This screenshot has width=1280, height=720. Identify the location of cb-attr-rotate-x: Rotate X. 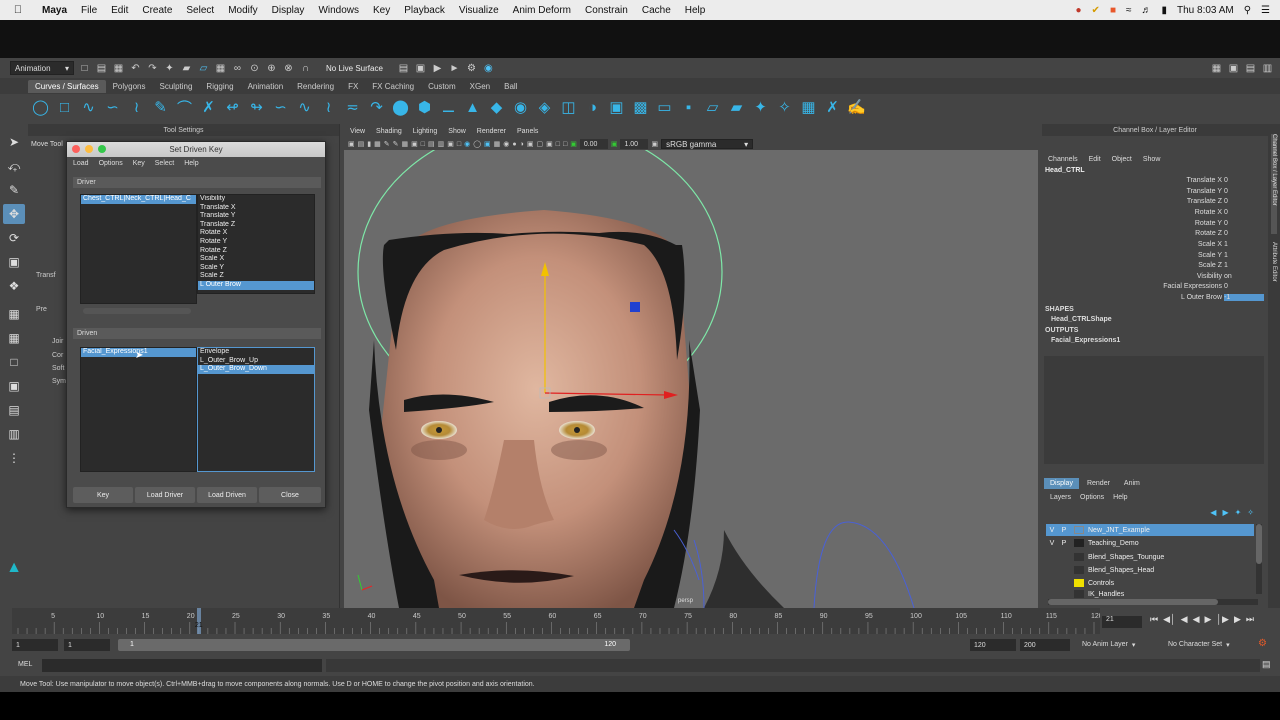
(1208, 212).